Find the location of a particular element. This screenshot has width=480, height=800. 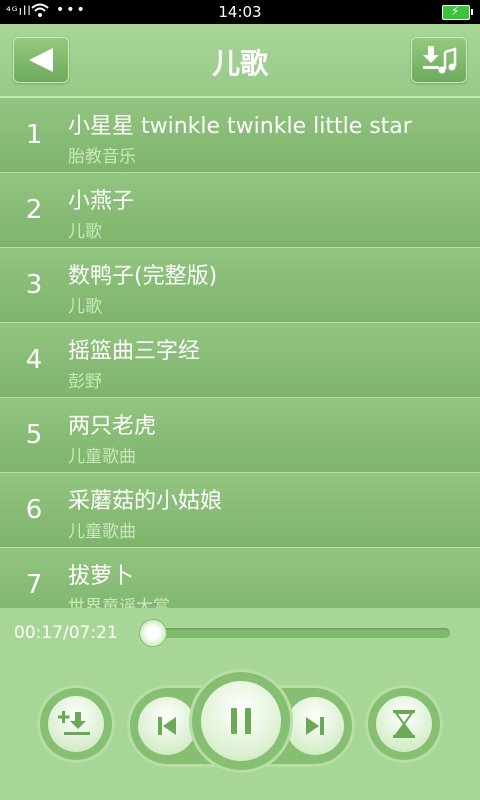

list-item: 1 小星星 twinkle twinkle little star 胎教音乐 is located at coordinates (240, 135).